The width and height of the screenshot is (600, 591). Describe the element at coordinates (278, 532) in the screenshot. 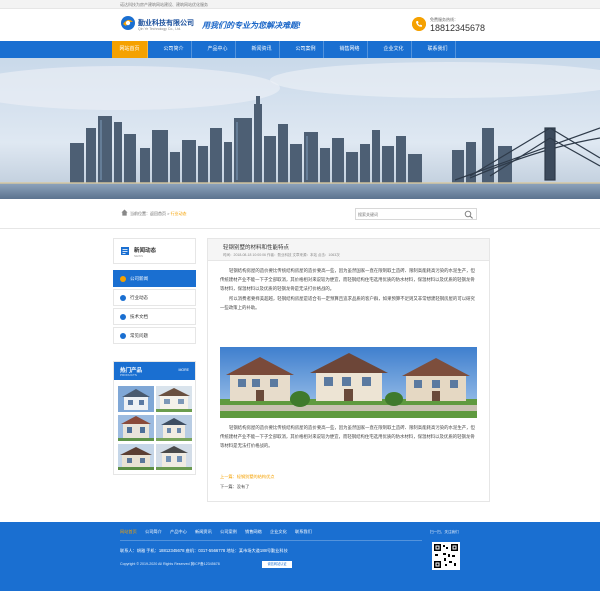

I see `footer-nav-culture: 企业文化` at that location.